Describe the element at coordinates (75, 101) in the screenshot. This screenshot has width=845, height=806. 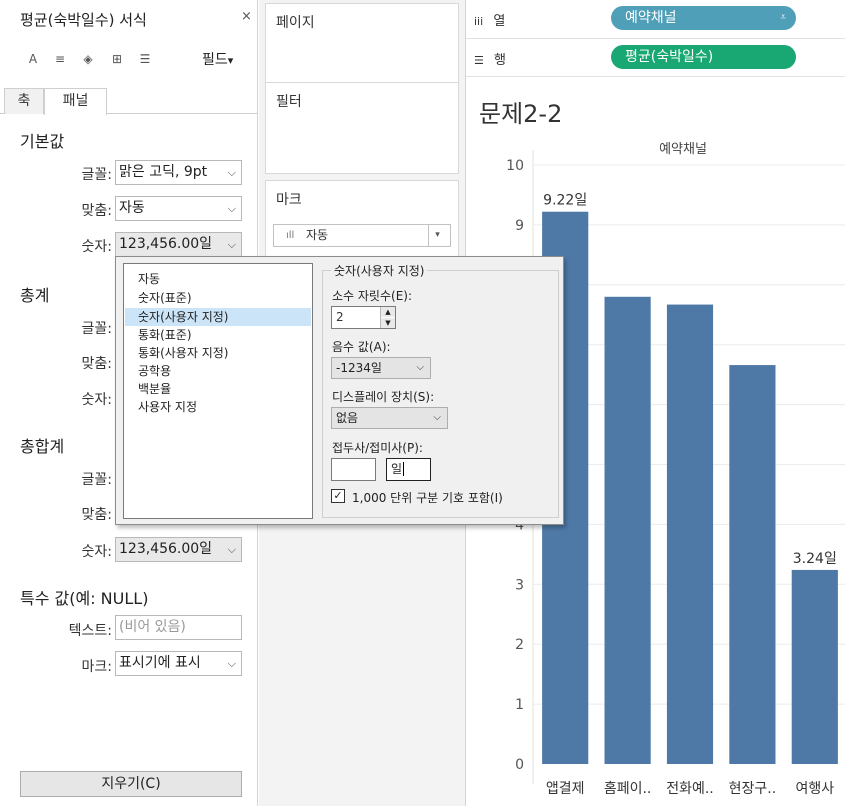
I see `tab-pane: 패널` at that location.